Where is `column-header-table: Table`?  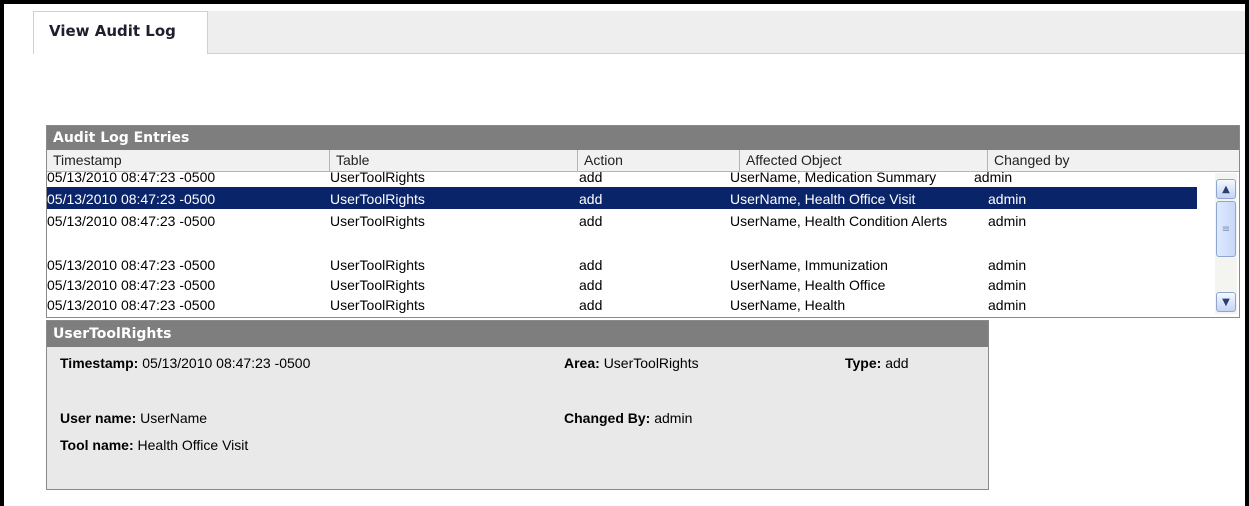
column-header-table: Table is located at coordinates (454, 160).